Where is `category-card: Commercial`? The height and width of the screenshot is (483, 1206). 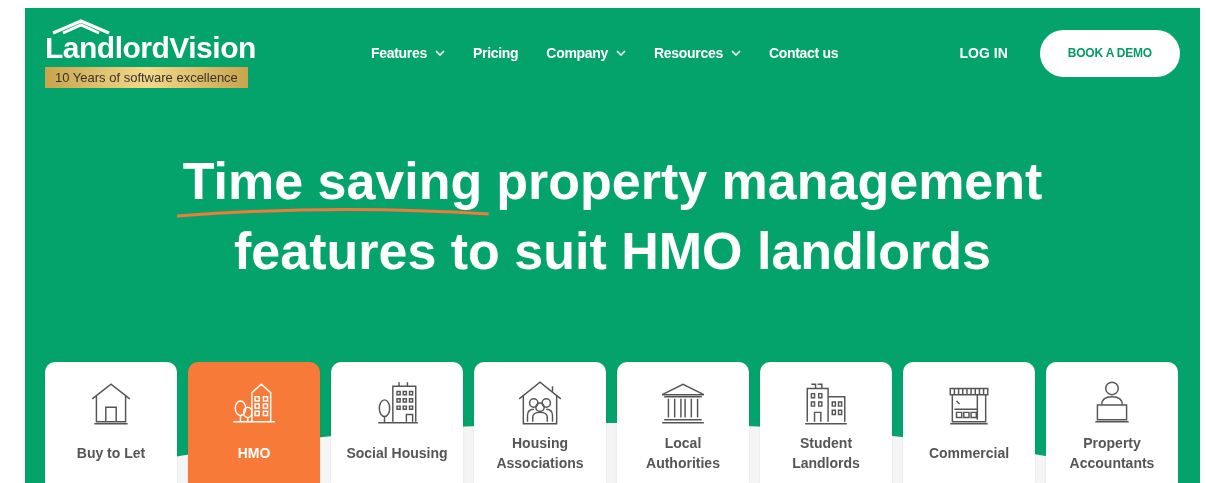 category-card: Commercial is located at coordinates (969, 422).